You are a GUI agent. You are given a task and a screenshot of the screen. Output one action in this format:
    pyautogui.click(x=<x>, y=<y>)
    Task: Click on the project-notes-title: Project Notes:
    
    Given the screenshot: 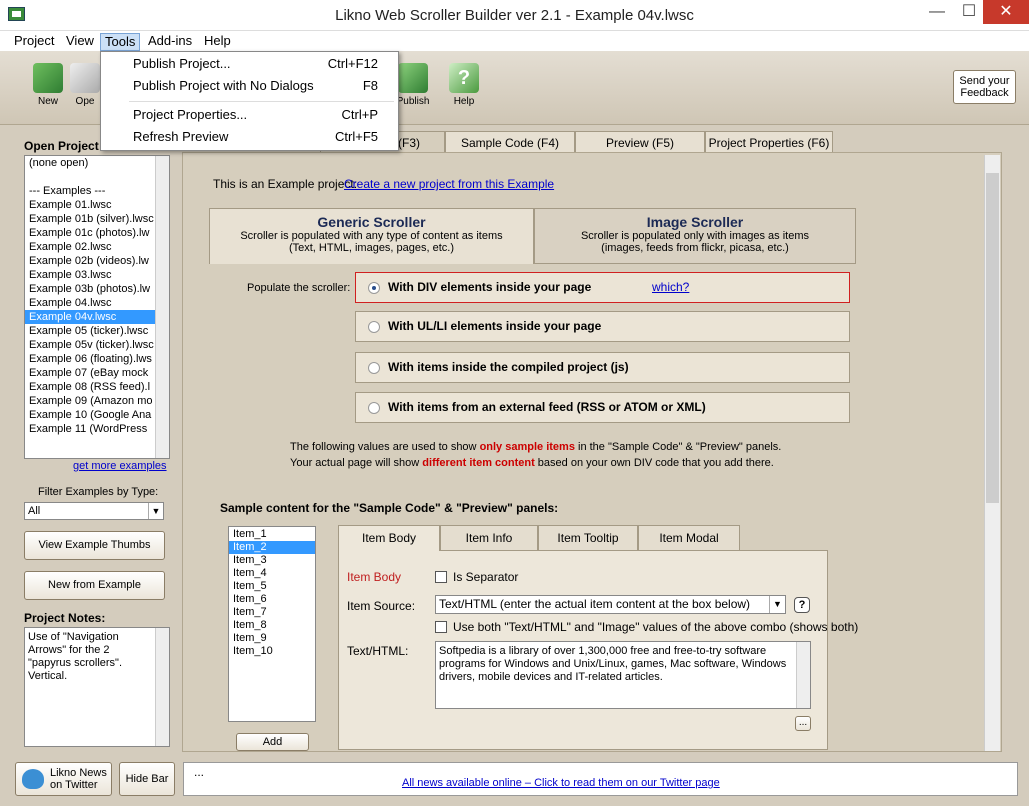 What is the action you would take?
    pyautogui.click(x=65, y=618)
    